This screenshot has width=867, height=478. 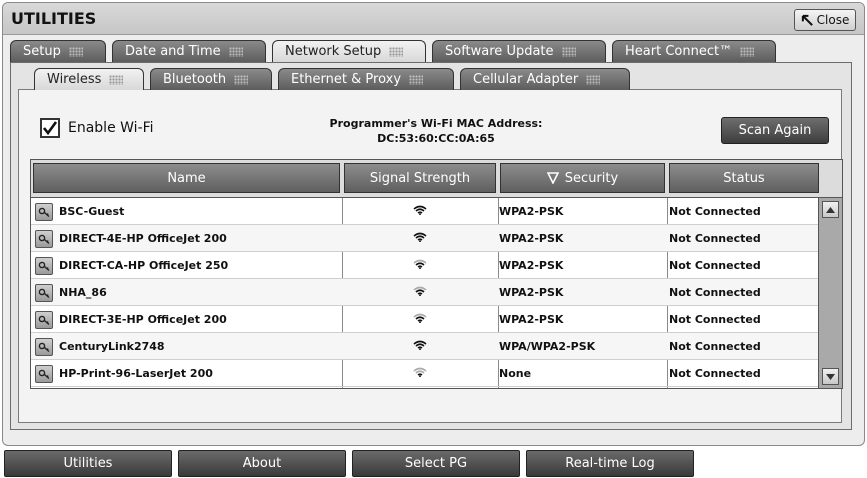 I want to click on table-row: BSC-Guest WPA2-PSK Not Connected, so click(x=424, y=211).